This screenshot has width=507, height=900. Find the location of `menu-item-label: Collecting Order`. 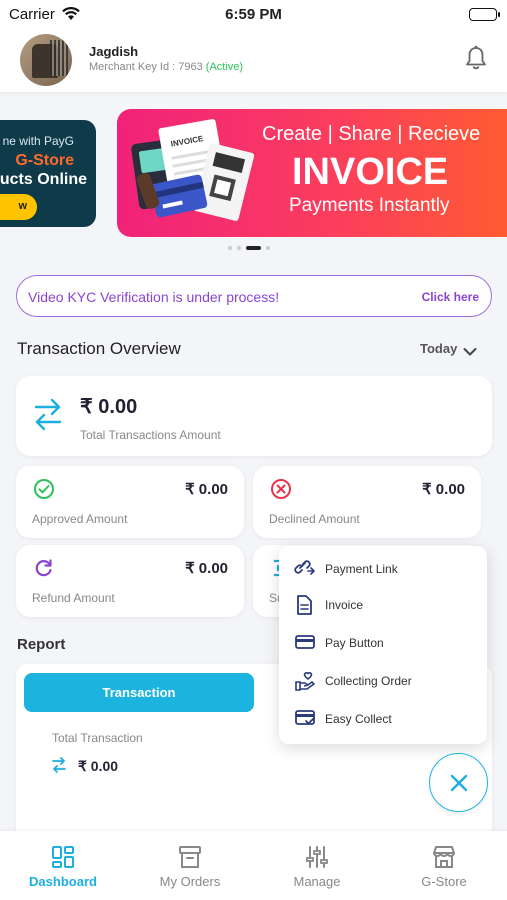

menu-item-label: Collecting Order is located at coordinates (368, 681).